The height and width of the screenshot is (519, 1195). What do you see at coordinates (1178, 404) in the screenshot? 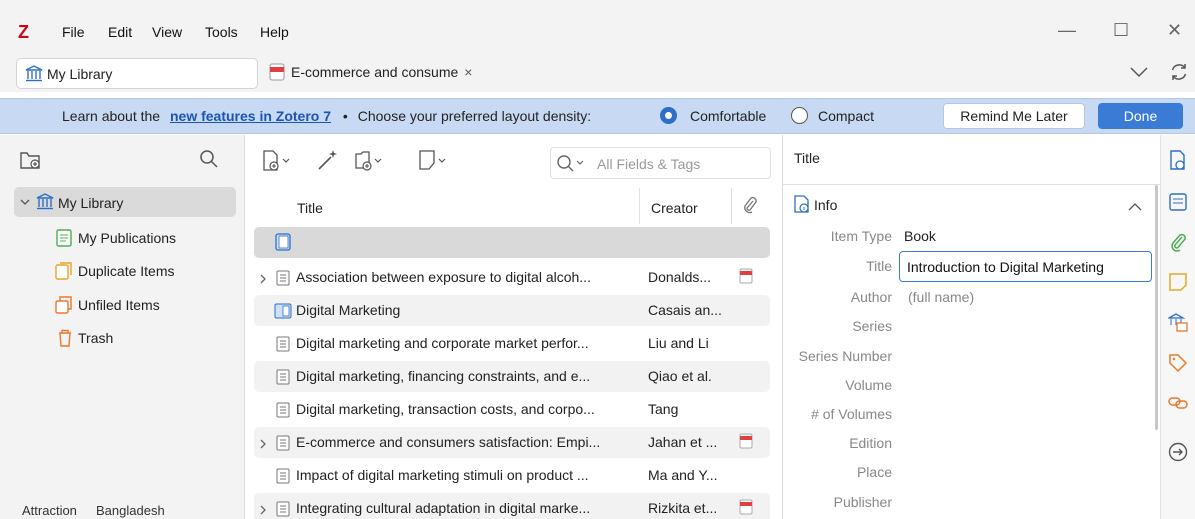
I see `related-nav-icon` at bounding box center [1178, 404].